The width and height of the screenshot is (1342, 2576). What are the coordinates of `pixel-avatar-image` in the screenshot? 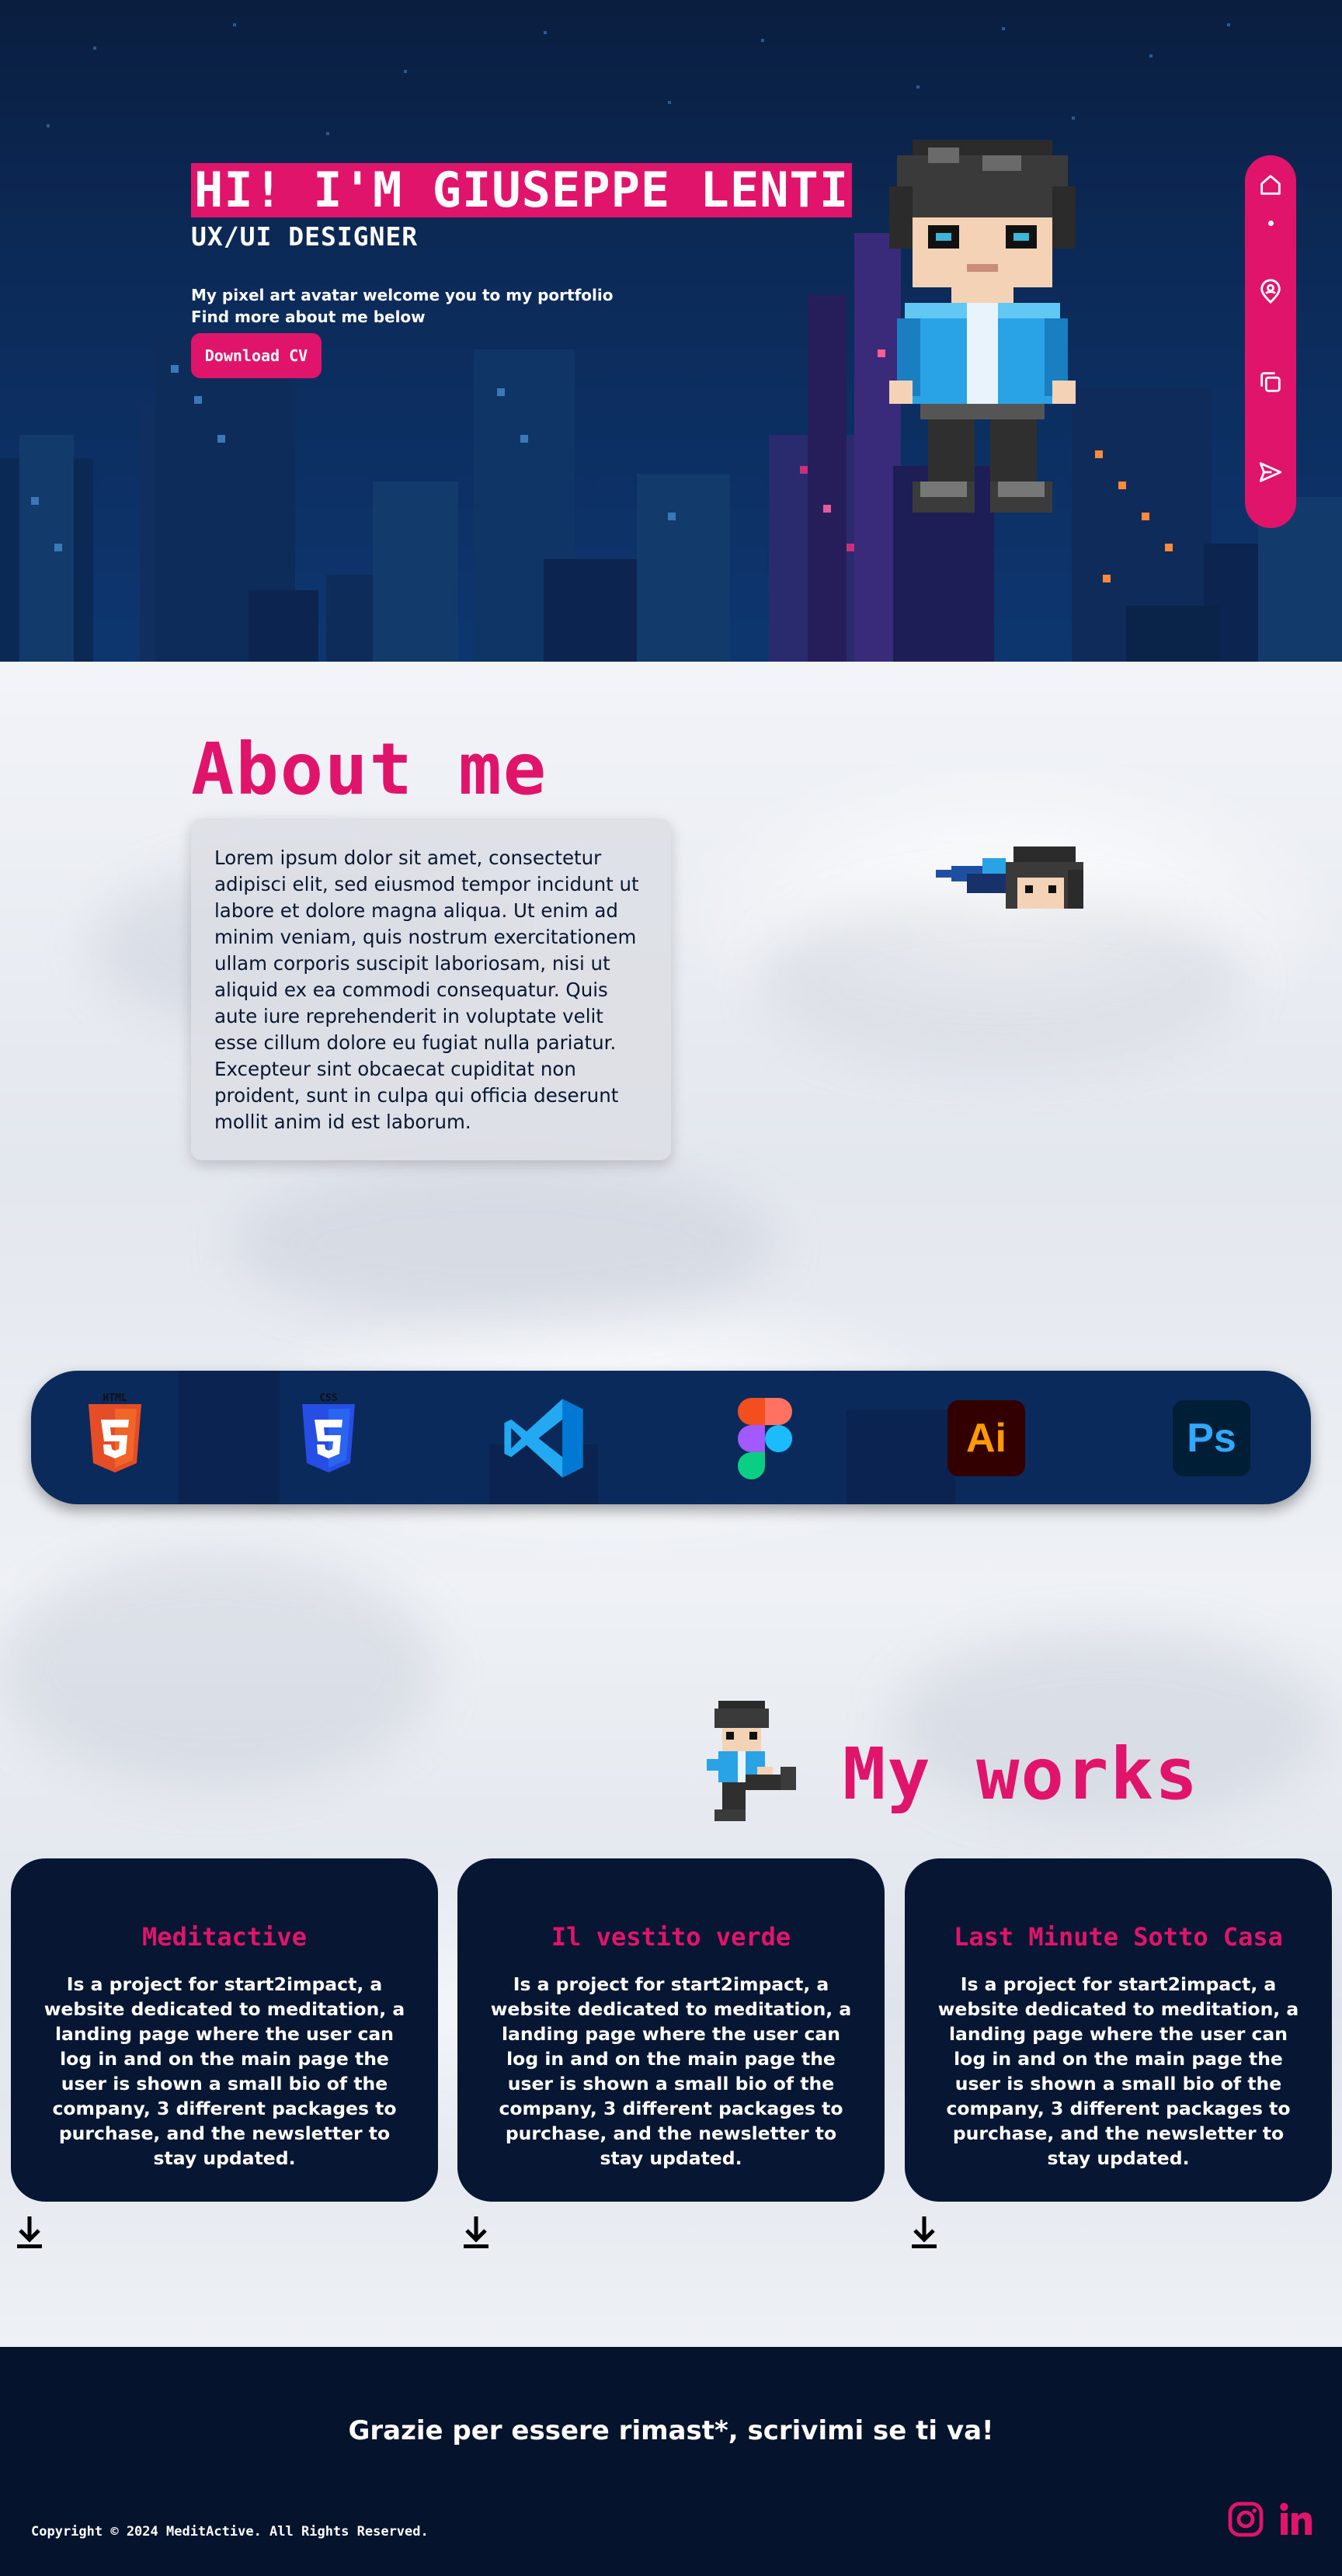 It's located at (982, 326).